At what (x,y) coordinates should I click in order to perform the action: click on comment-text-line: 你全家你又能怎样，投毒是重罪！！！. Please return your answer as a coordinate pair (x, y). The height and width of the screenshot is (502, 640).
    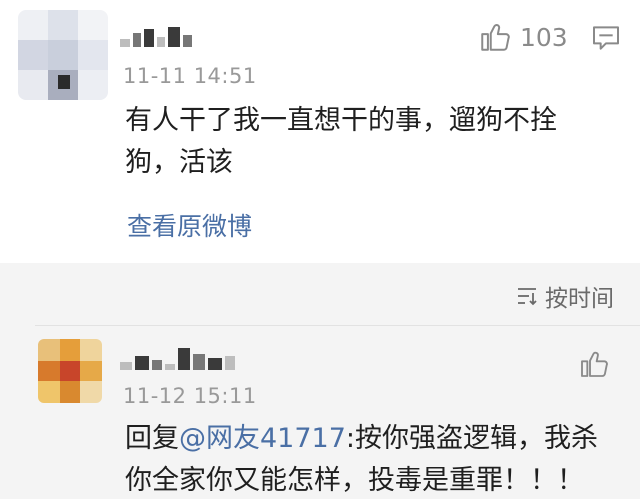
    Looking at the image, I should click on (354, 480).